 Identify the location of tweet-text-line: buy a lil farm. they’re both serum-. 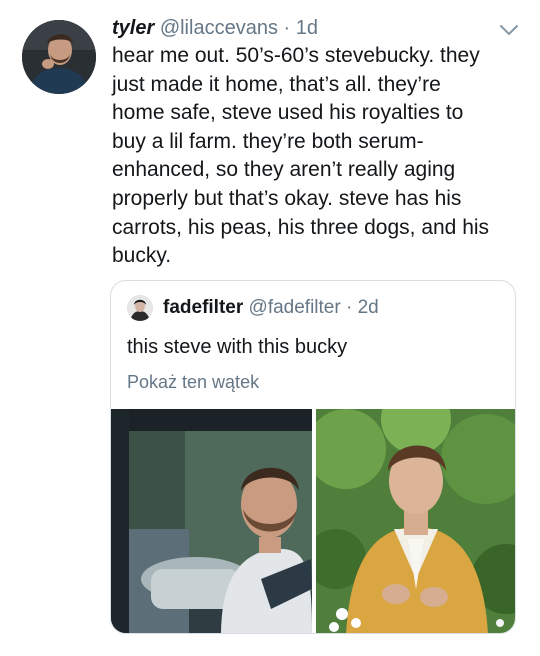
(268, 141).